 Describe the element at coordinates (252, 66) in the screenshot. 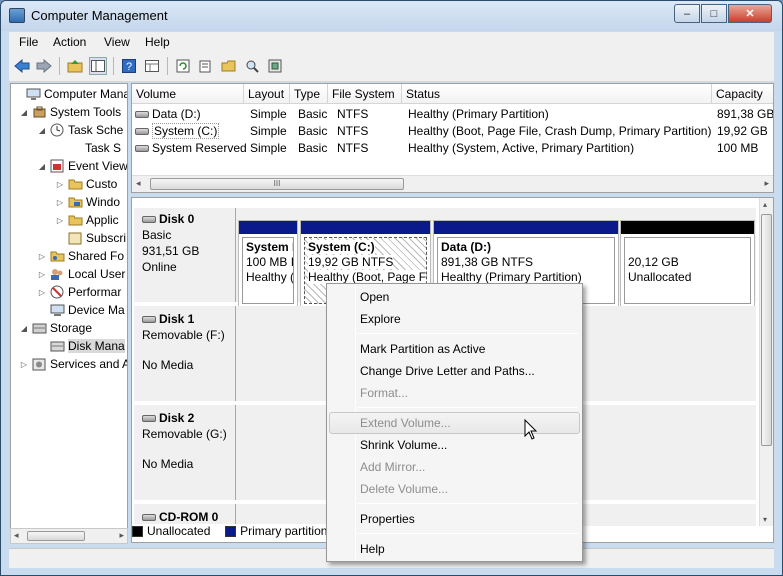

I see `search-icon` at that location.